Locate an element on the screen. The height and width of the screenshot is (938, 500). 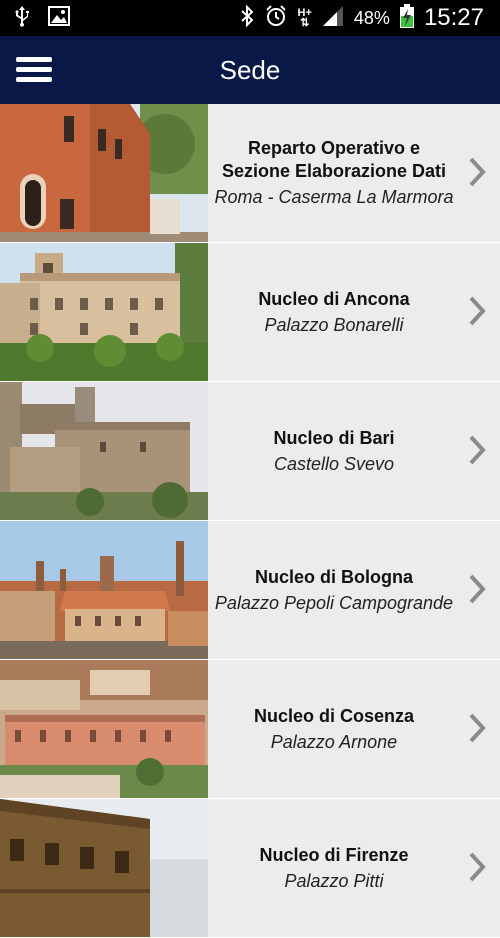
list-item-text: Nucleo di Firenze Palazzo Pitti is located at coordinates (334, 868).